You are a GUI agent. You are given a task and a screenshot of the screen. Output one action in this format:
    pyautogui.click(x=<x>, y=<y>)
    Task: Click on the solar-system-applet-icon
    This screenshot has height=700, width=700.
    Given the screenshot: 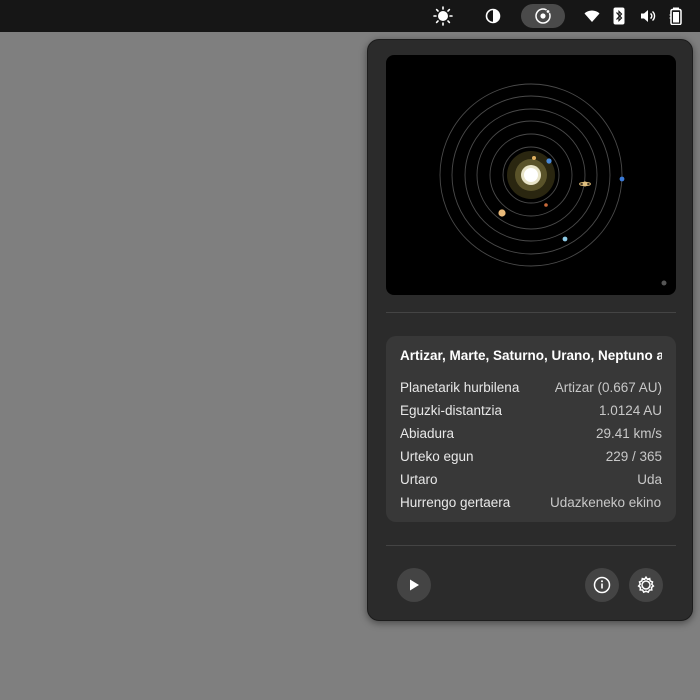 What is the action you would take?
    pyautogui.click(x=543, y=16)
    